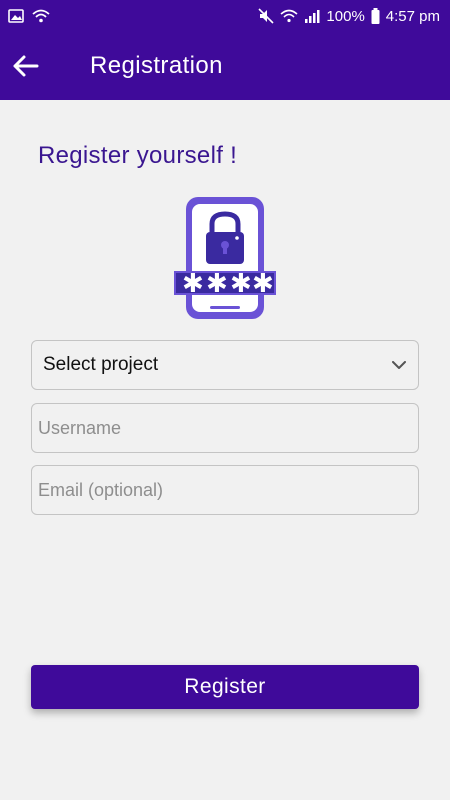 The image size is (450, 800). I want to click on project-select-value: Select project, so click(101, 364).